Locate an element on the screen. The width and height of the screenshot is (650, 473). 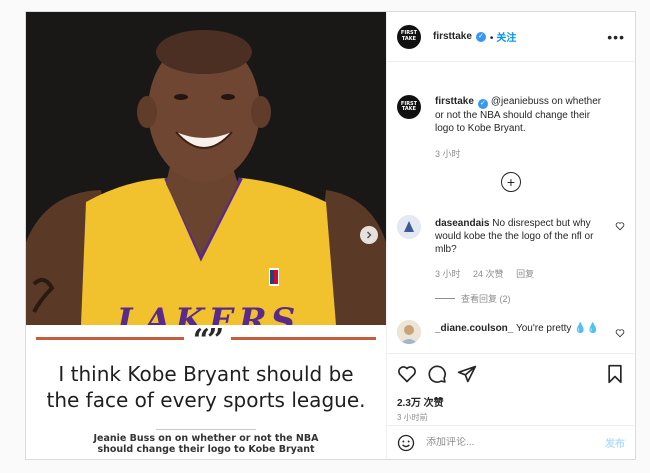
caption-time: 3 小时 is located at coordinates (448, 154).